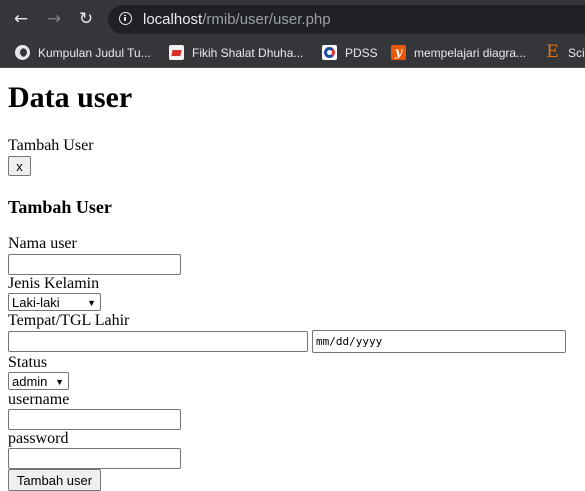  Describe the element at coordinates (30, 381) in the screenshot. I see `status-value: admin` at that location.